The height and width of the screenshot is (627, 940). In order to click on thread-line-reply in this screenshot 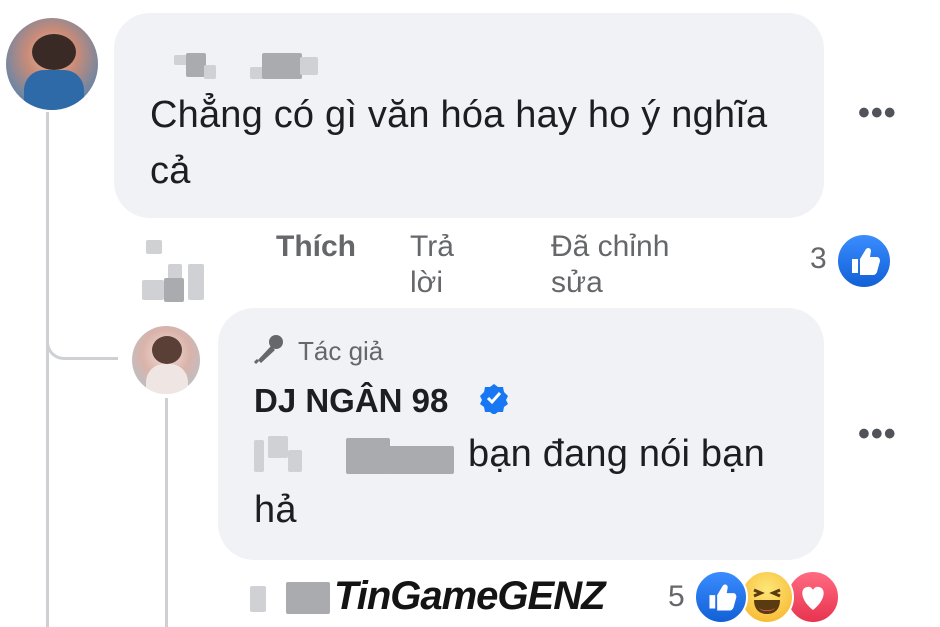, I will do `click(166, 512)`.